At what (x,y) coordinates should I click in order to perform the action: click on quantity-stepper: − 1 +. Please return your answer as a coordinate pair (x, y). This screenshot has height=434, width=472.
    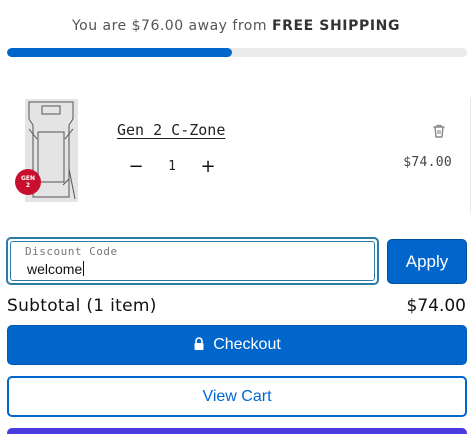
    Looking at the image, I should click on (174, 167).